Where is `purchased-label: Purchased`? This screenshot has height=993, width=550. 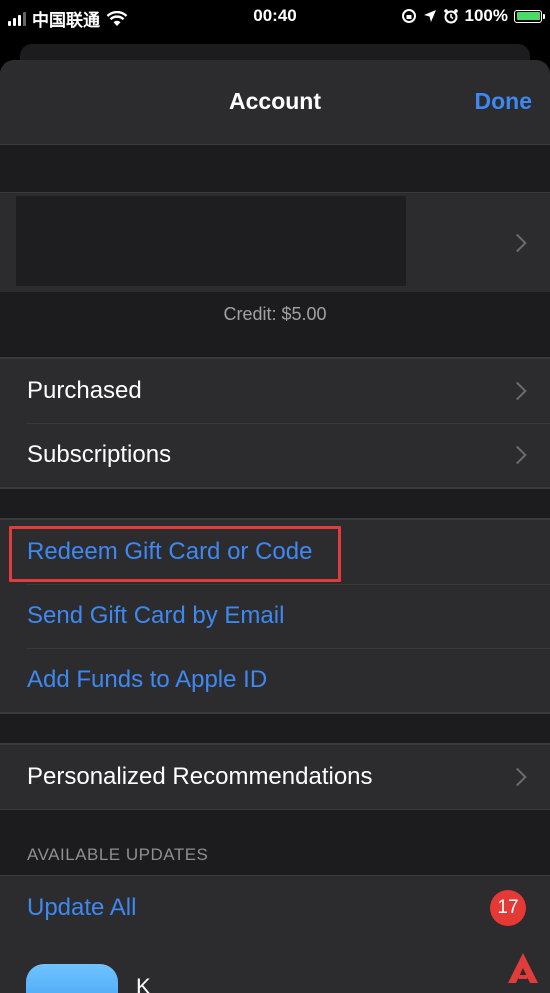 purchased-label: Purchased is located at coordinates (84, 390).